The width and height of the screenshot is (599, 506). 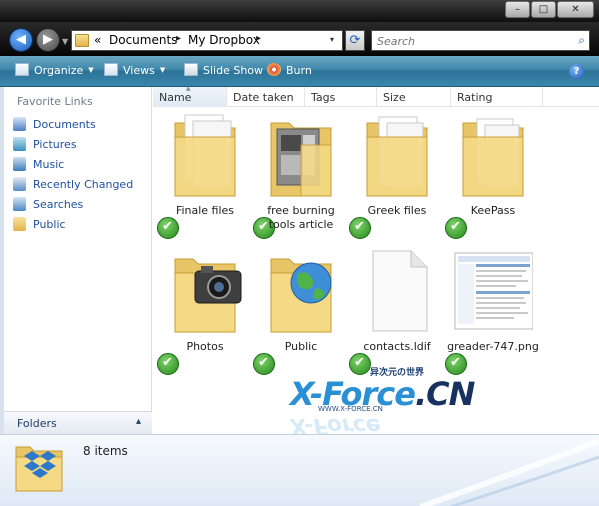 I want to click on column-header-label: Date taken, so click(x=263, y=97).